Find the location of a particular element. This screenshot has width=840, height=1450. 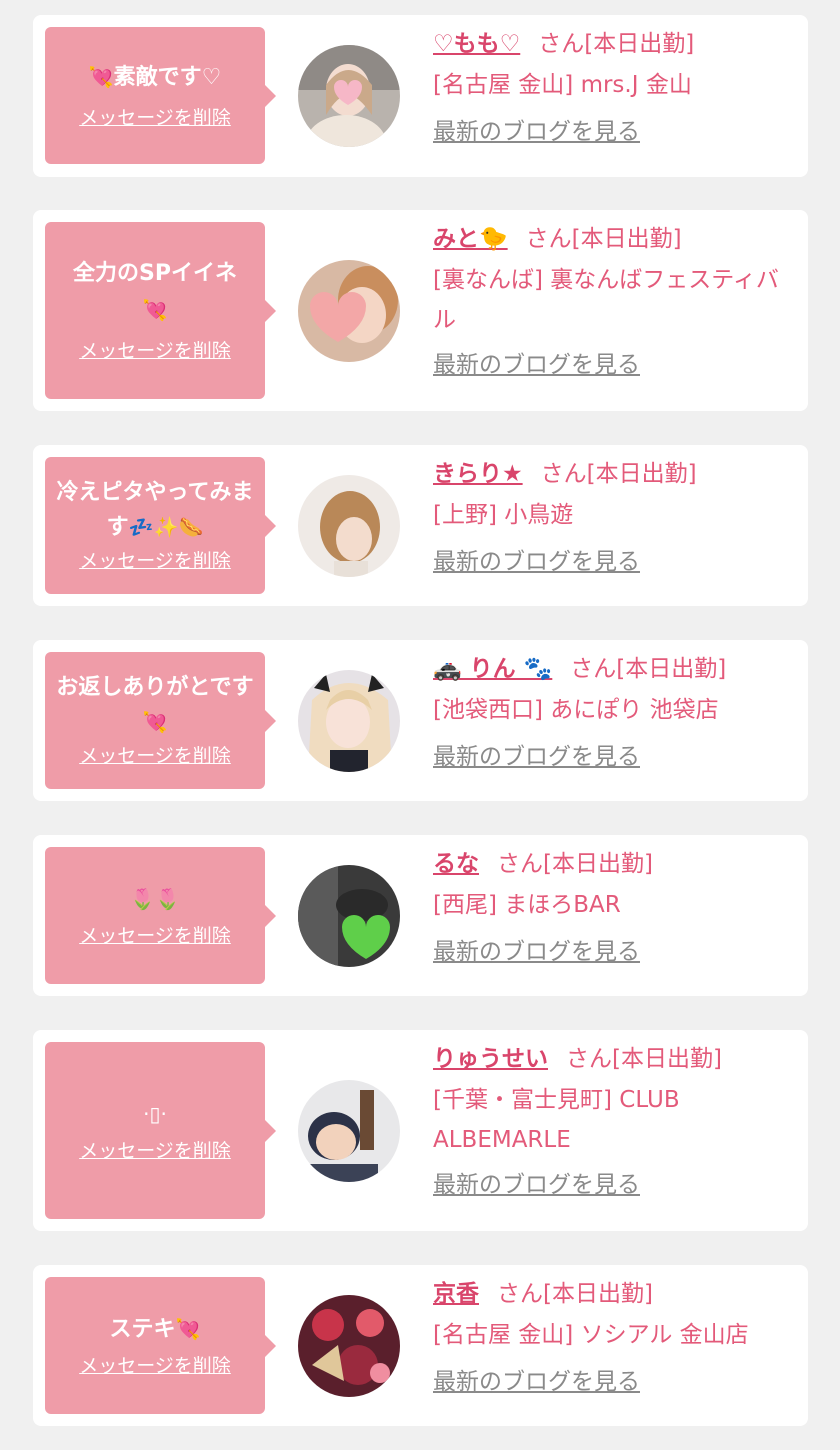

avatar-photo-kirari is located at coordinates (349, 526).